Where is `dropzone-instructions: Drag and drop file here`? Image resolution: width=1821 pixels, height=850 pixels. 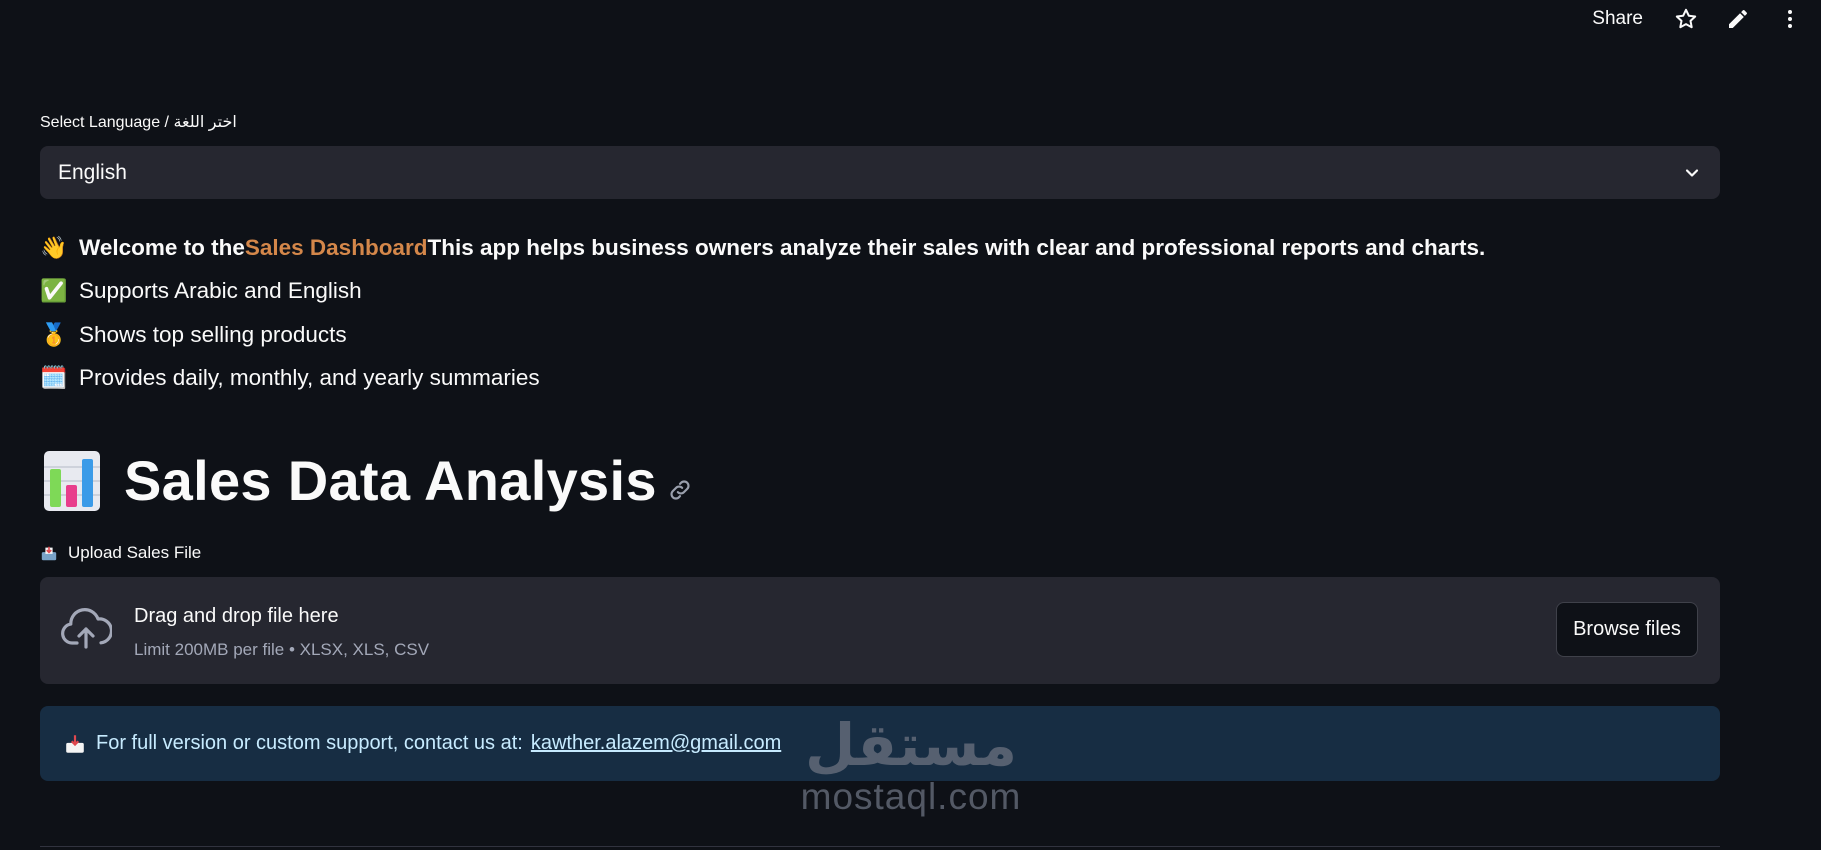 dropzone-instructions: Drag and drop file here is located at coordinates (236, 616).